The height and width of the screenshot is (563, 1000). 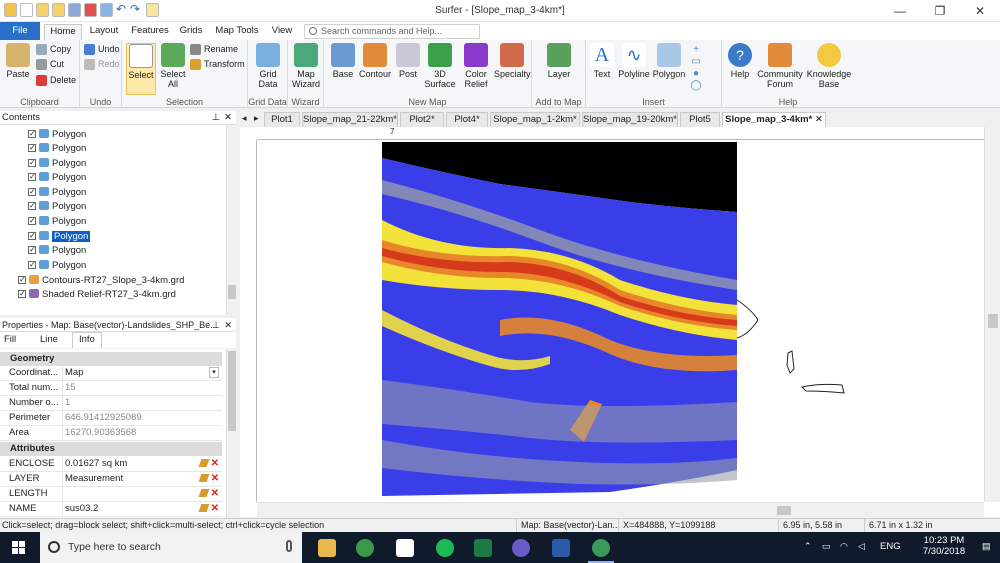 I want to click on chevron-up-icon: ⌃, so click(x=808, y=546).